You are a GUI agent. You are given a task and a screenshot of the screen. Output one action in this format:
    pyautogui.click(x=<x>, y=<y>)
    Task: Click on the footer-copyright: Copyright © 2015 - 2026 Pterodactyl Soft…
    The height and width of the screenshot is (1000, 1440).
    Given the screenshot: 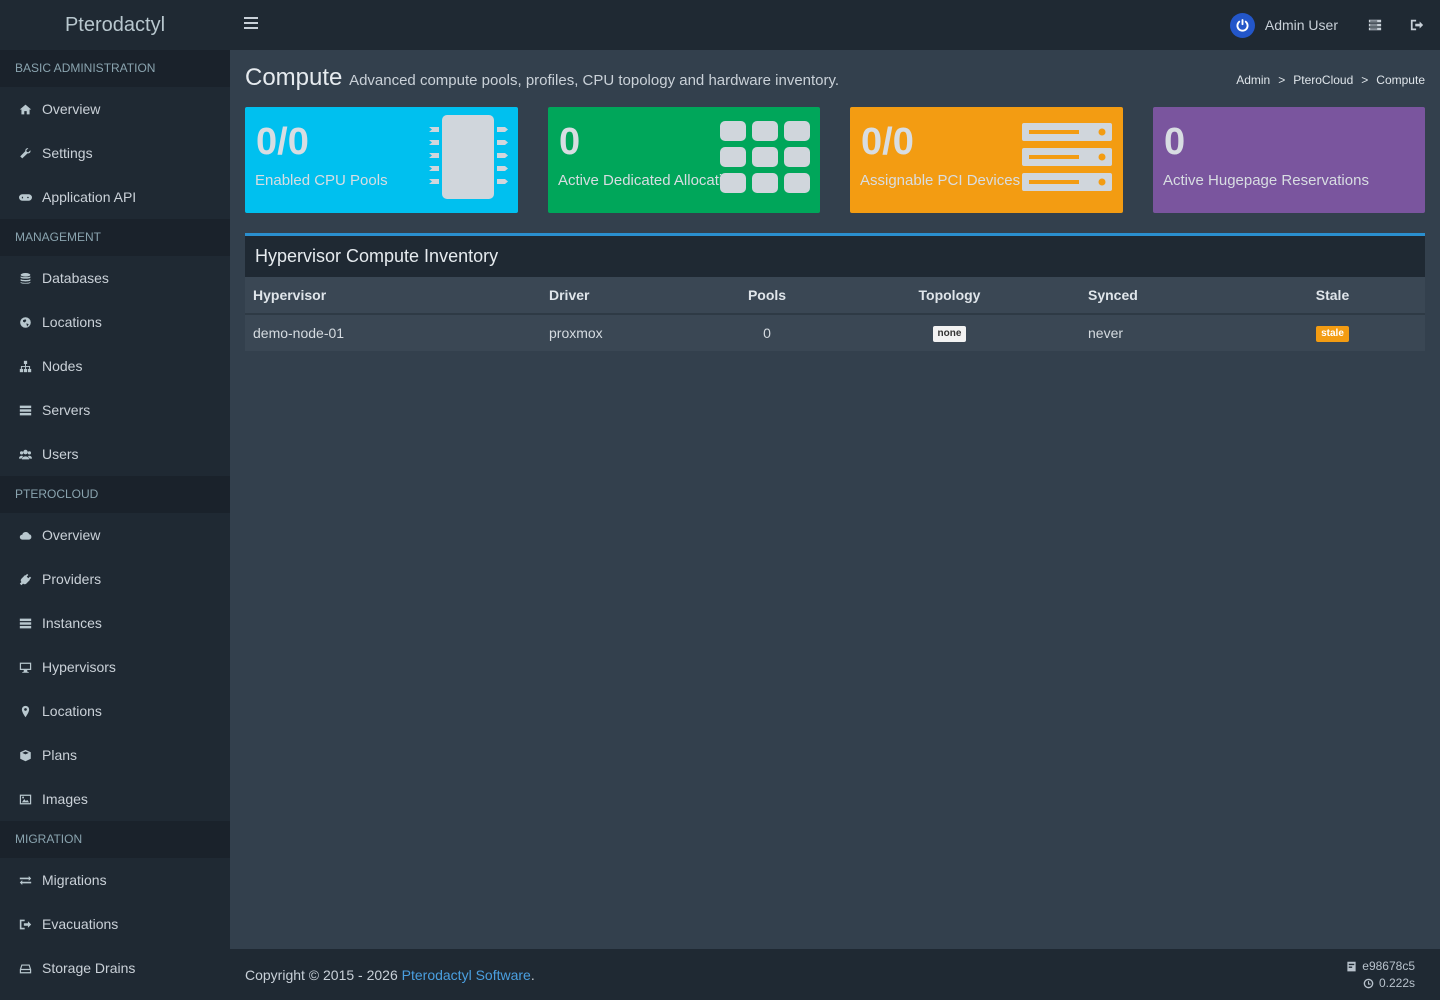 What is the action you would take?
    pyautogui.click(x=390, y=975)
    